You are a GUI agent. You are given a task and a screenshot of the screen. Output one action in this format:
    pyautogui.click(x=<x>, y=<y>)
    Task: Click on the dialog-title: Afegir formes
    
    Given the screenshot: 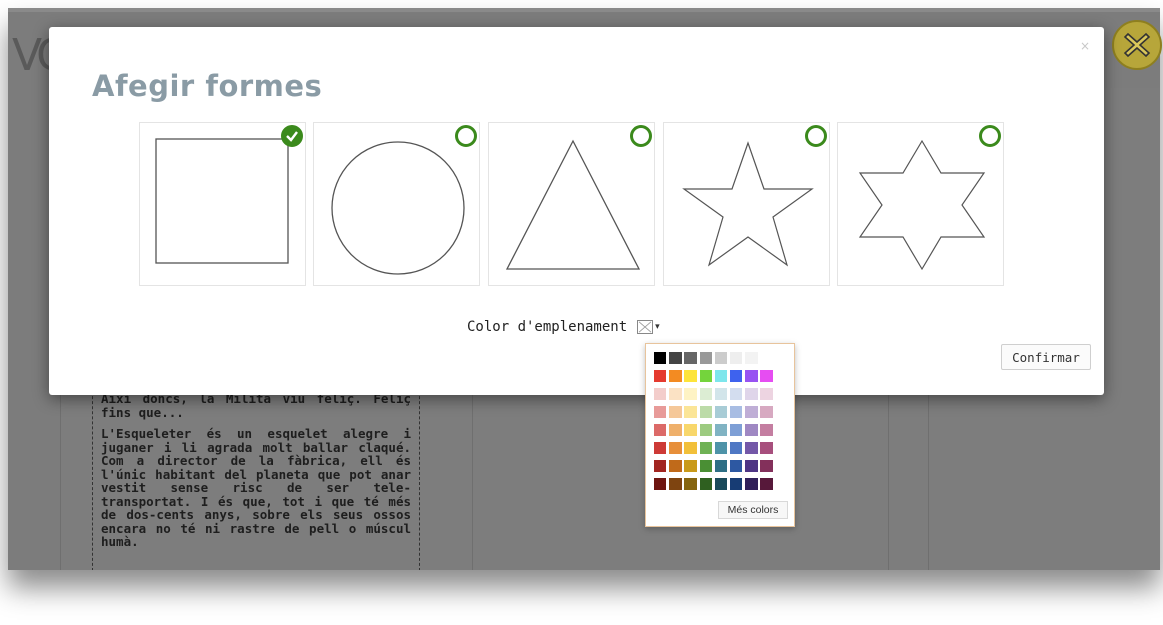 What is the action you would take?
    pyautogui.click(x=207, y=86)
    